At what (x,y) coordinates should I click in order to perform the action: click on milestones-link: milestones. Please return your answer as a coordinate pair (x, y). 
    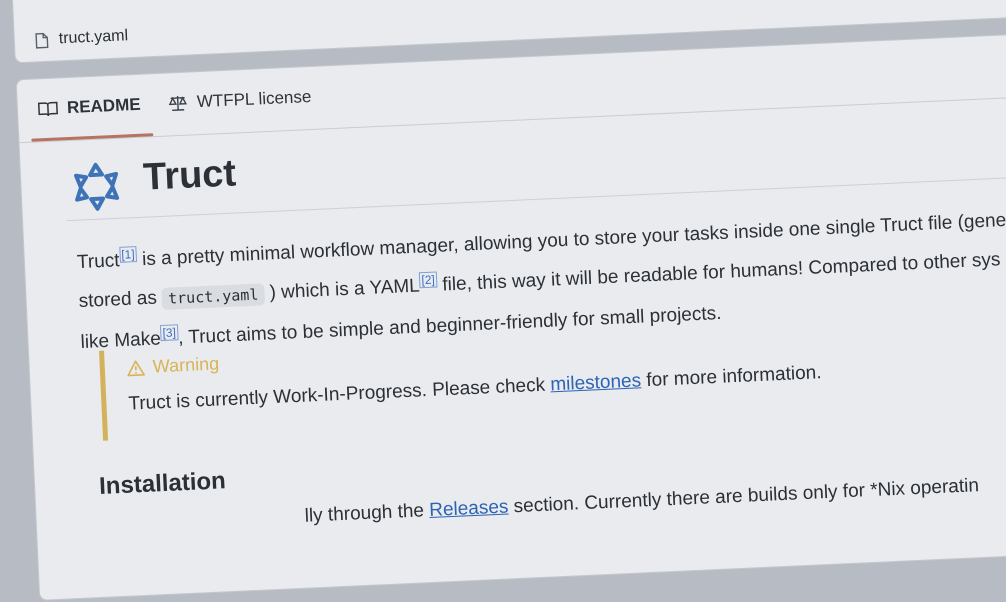
    Looking at the image, I should click on (596, 382).